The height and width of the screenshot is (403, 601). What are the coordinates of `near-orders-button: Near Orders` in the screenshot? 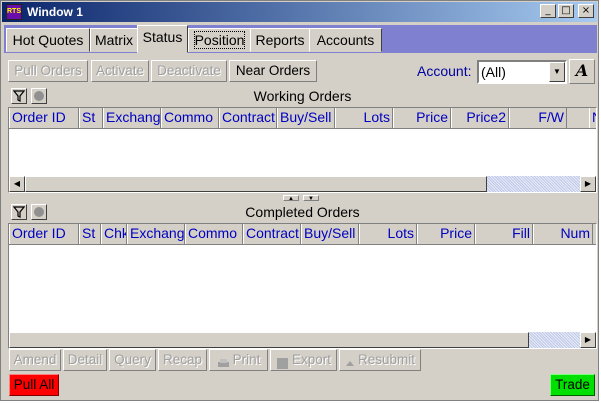 It's located at (273, 71).